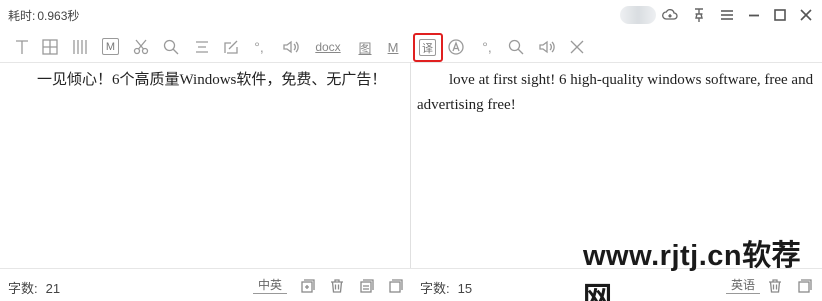  Describe the element at coordinates (806, 15) in the screenshot. I see `close-icon` at that location.